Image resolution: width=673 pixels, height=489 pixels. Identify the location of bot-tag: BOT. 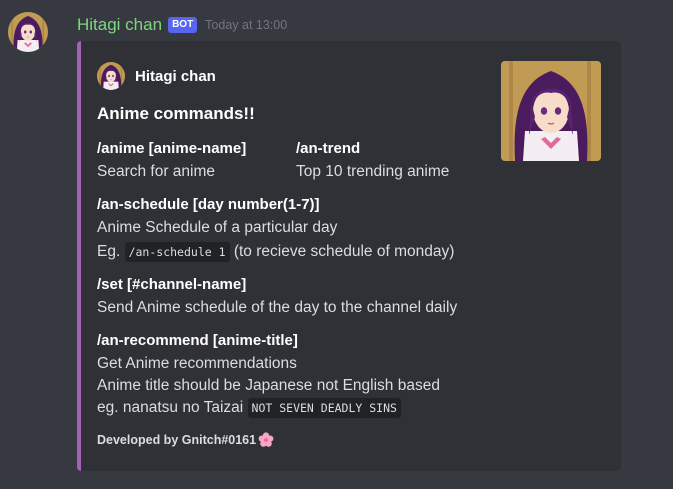
(183, 25).